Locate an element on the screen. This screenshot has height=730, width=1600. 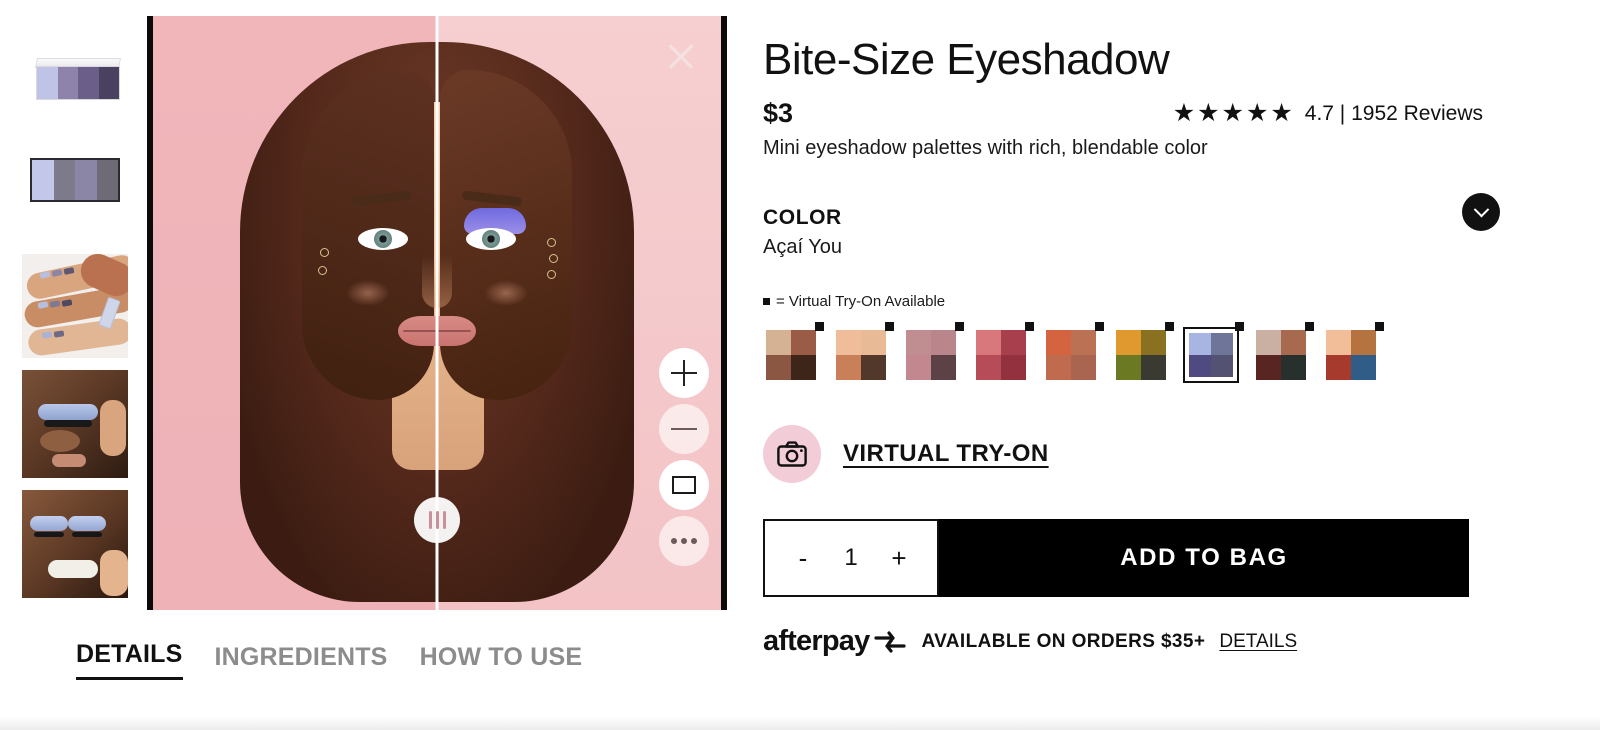
expand-colors-button is located at coordinates (1481, 212).